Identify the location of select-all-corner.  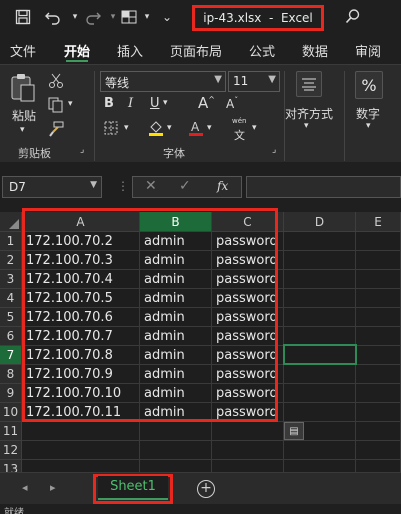
(11, 222).